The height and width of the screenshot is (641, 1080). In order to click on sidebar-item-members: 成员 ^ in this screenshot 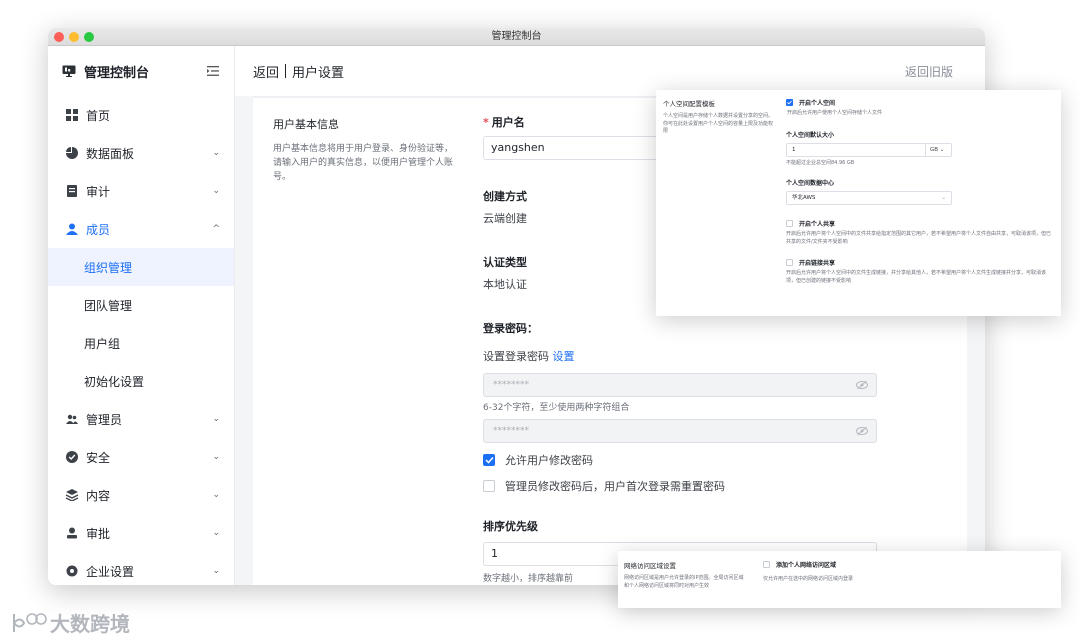, I will do `click(141, 229)`.